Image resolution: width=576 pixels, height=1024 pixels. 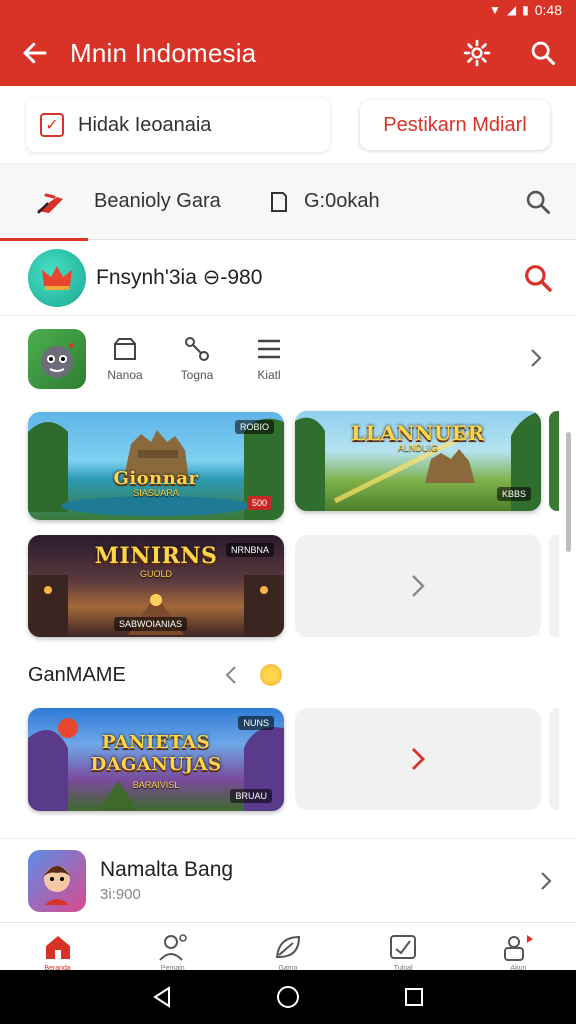 What do you see at coordinates (249, 550) in the screenshot?
I see `card-top-badge: NRNBNA` at bounding box center [249, 550].